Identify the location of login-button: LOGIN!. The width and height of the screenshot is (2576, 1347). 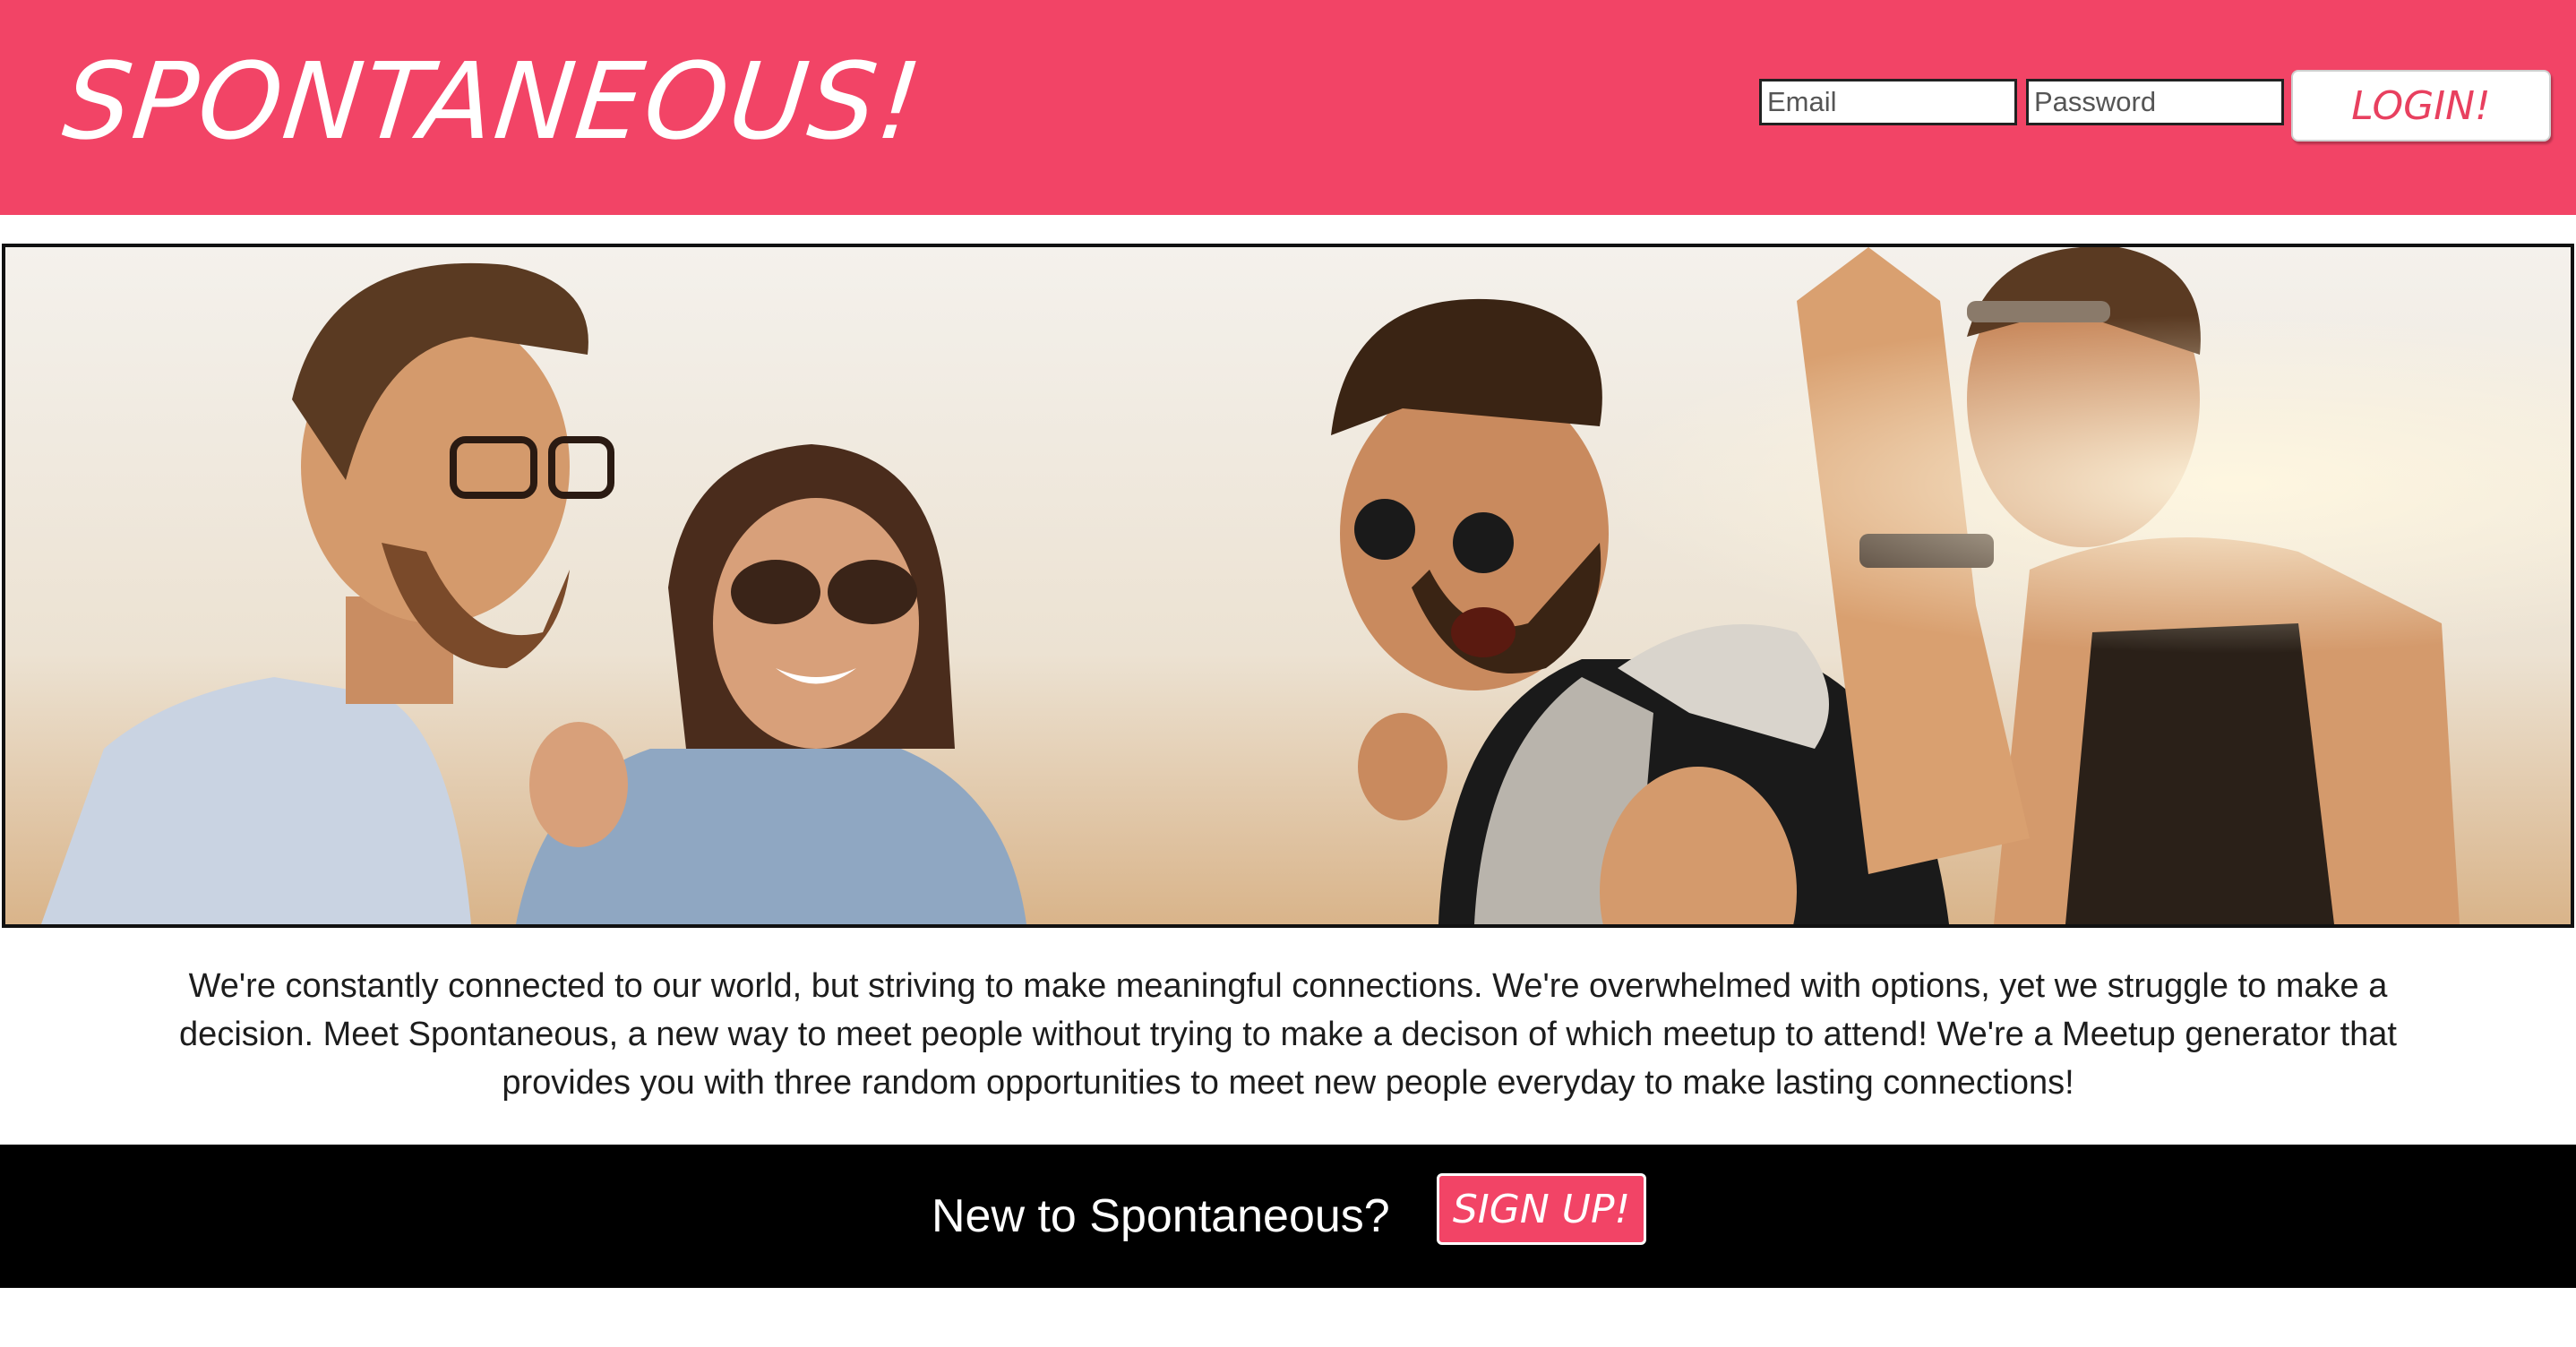
(2421, 106).